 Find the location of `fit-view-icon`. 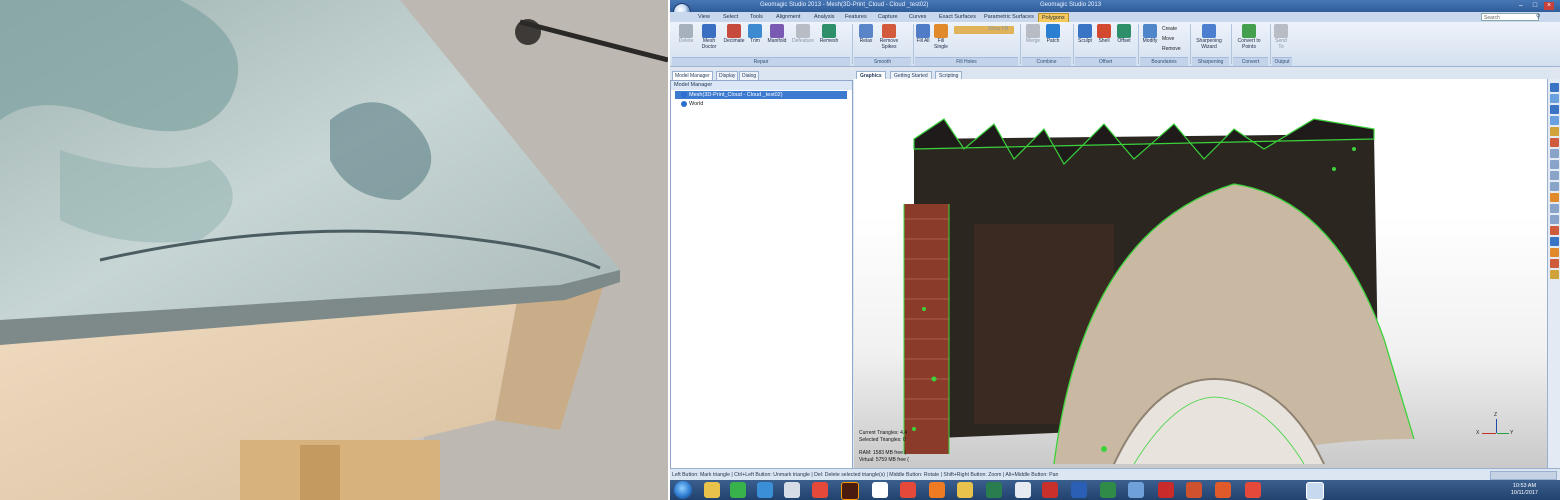

fit-view-icon is located at coordinates (1554, 142).